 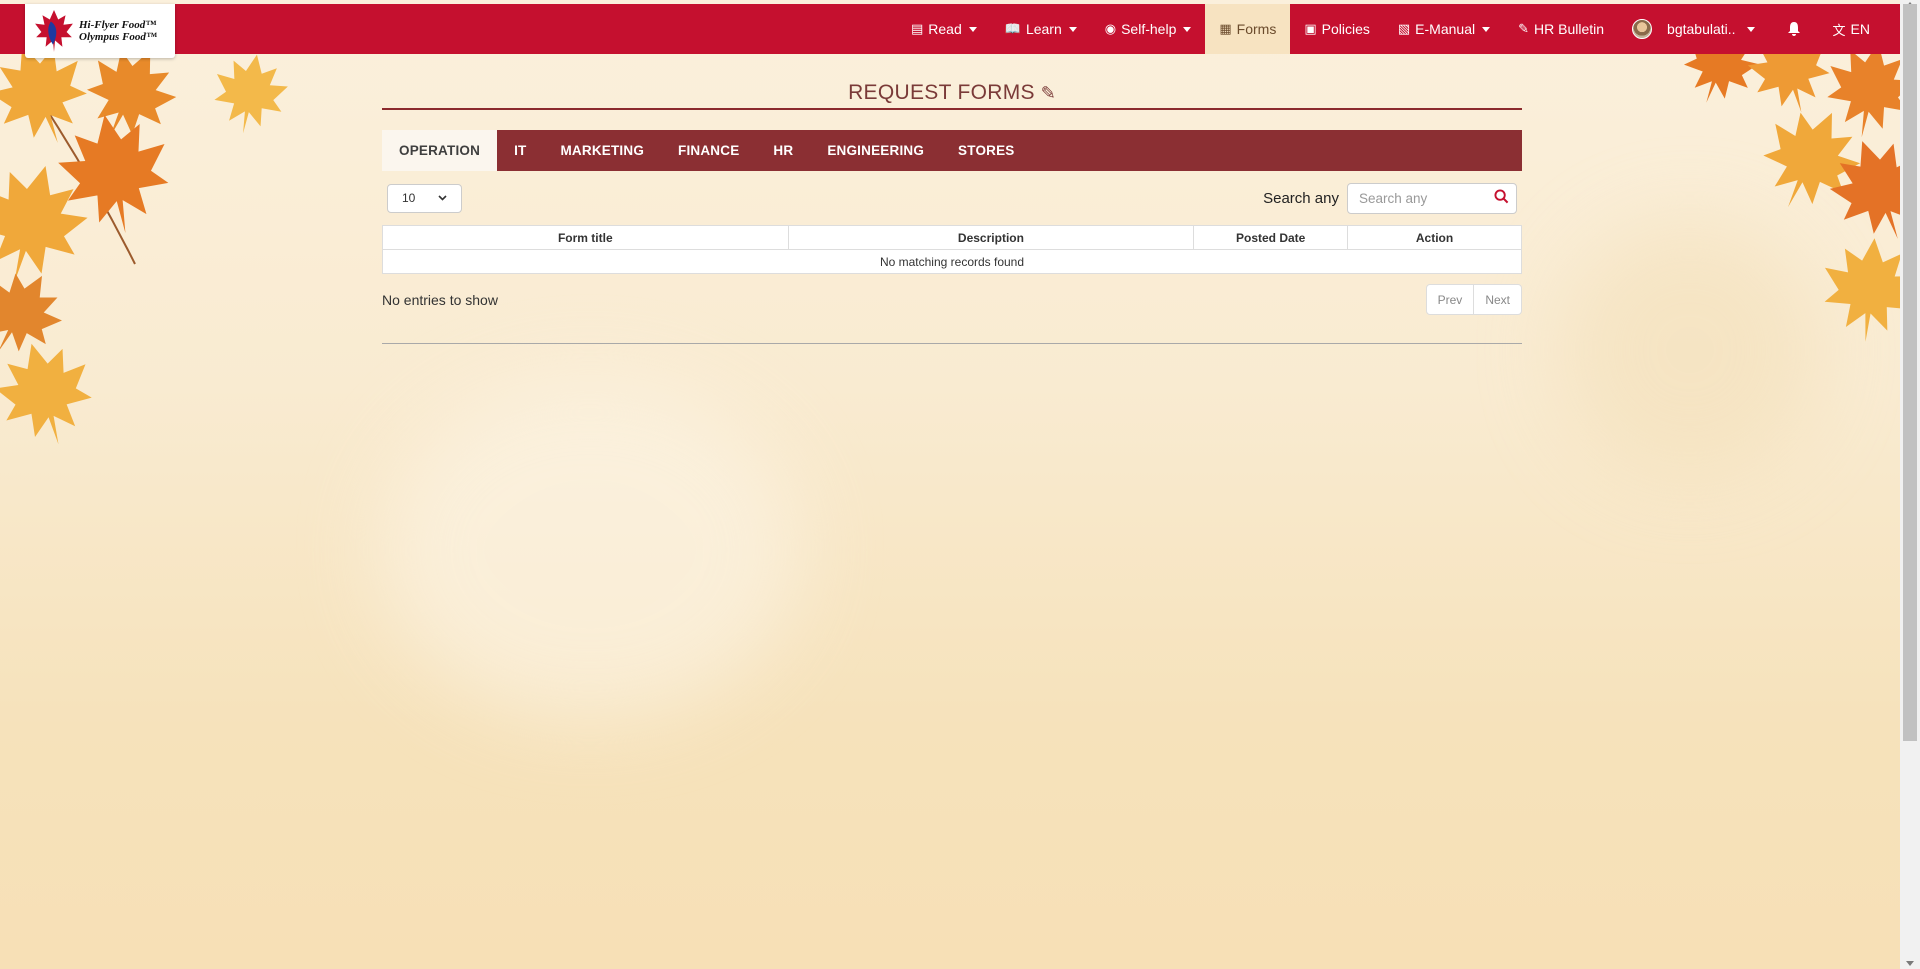 I want to click on nav-item-self-help: ◉ Self-help, so click(x=1148, y=29).